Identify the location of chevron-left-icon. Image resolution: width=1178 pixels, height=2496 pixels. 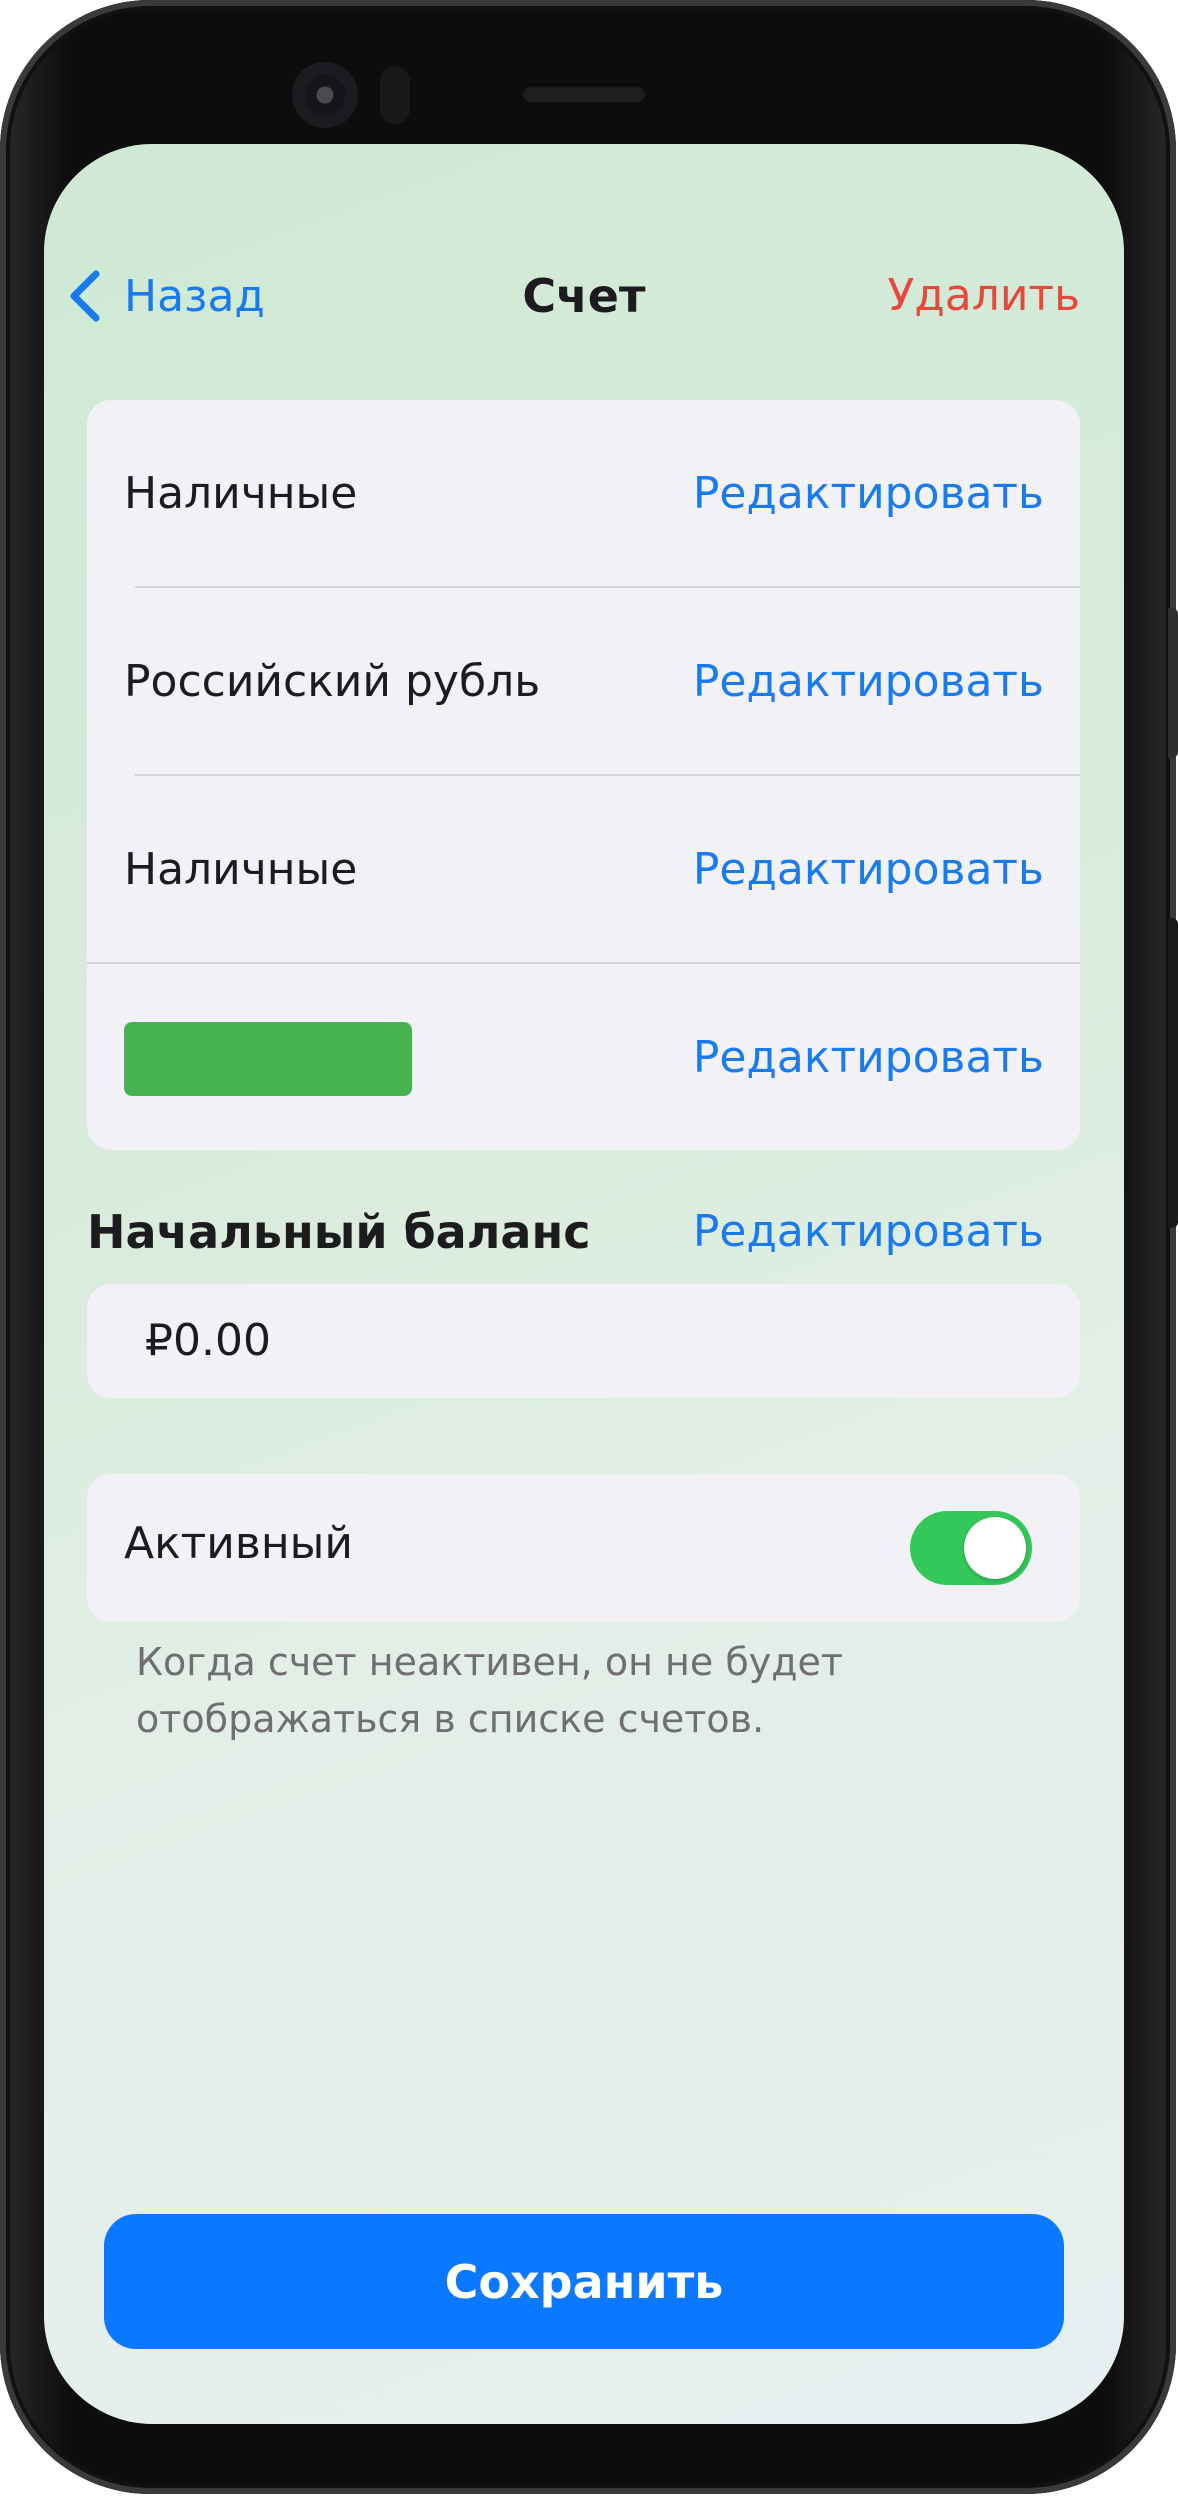
(85, 296).